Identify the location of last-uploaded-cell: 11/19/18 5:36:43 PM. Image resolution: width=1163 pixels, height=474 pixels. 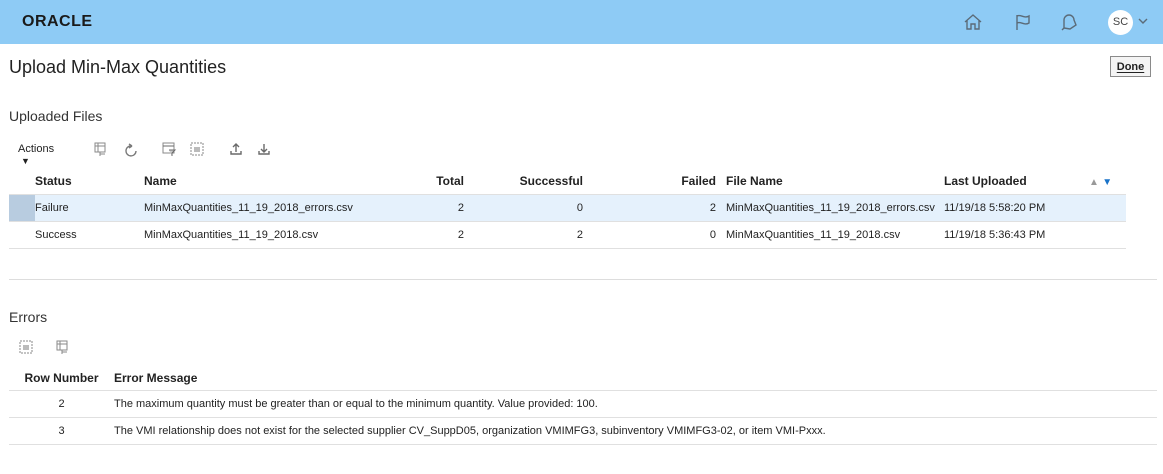
(1016, 235).